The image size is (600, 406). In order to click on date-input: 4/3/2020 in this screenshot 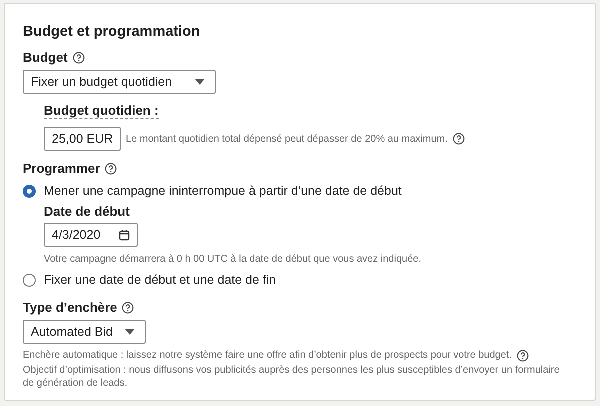, I will do `click(91, 235)`.